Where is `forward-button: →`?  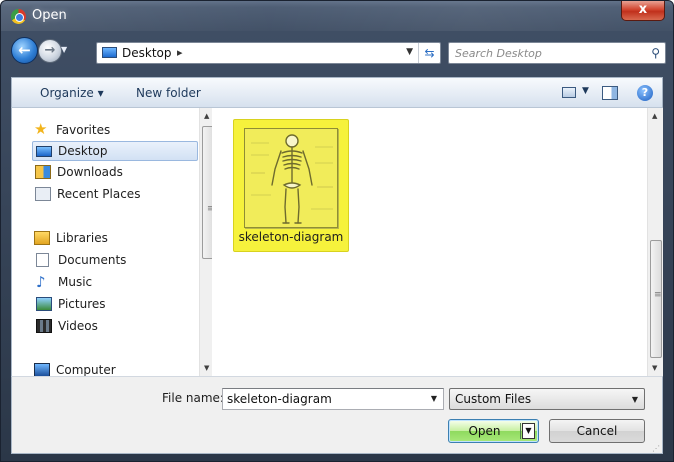 forward-button: → is located at coordinates (50, 51).